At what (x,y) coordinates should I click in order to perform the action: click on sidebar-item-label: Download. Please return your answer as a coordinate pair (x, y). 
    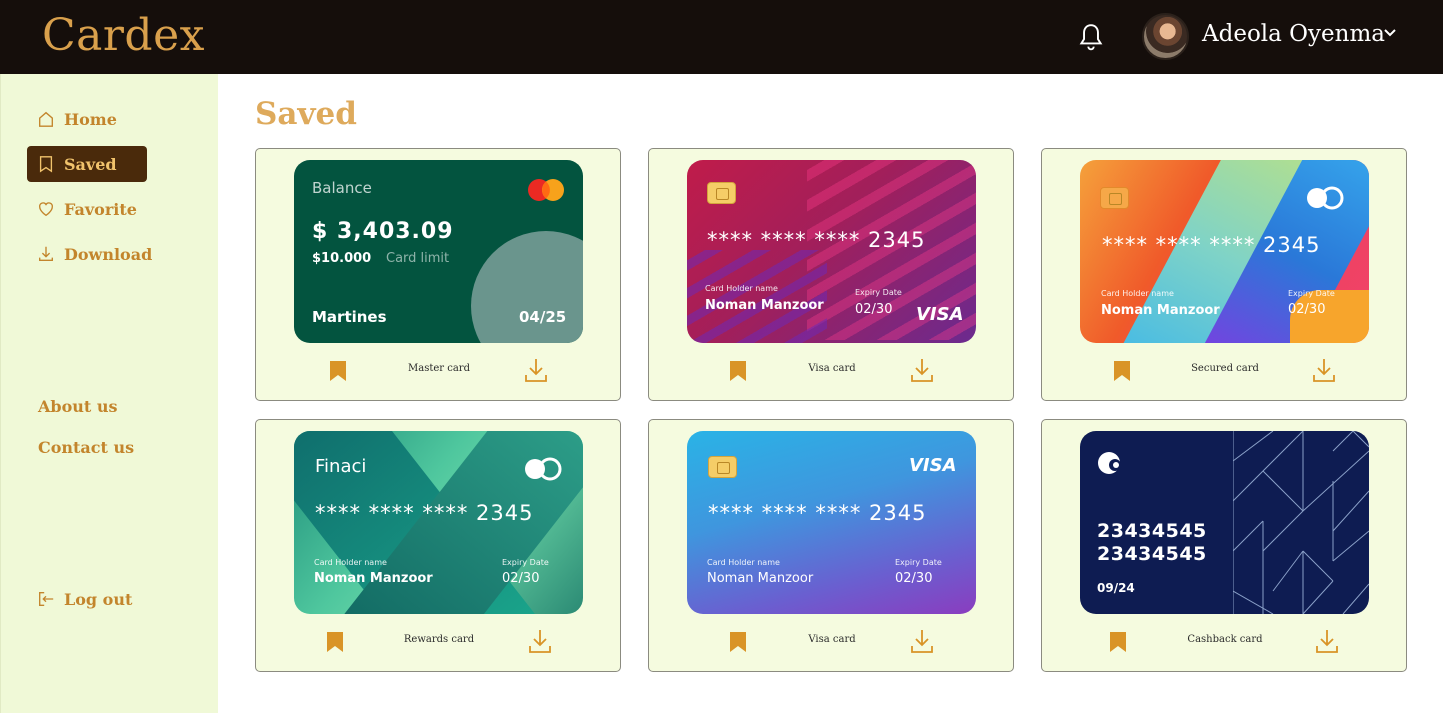
    Looking at the image, I should click on (108, 254).